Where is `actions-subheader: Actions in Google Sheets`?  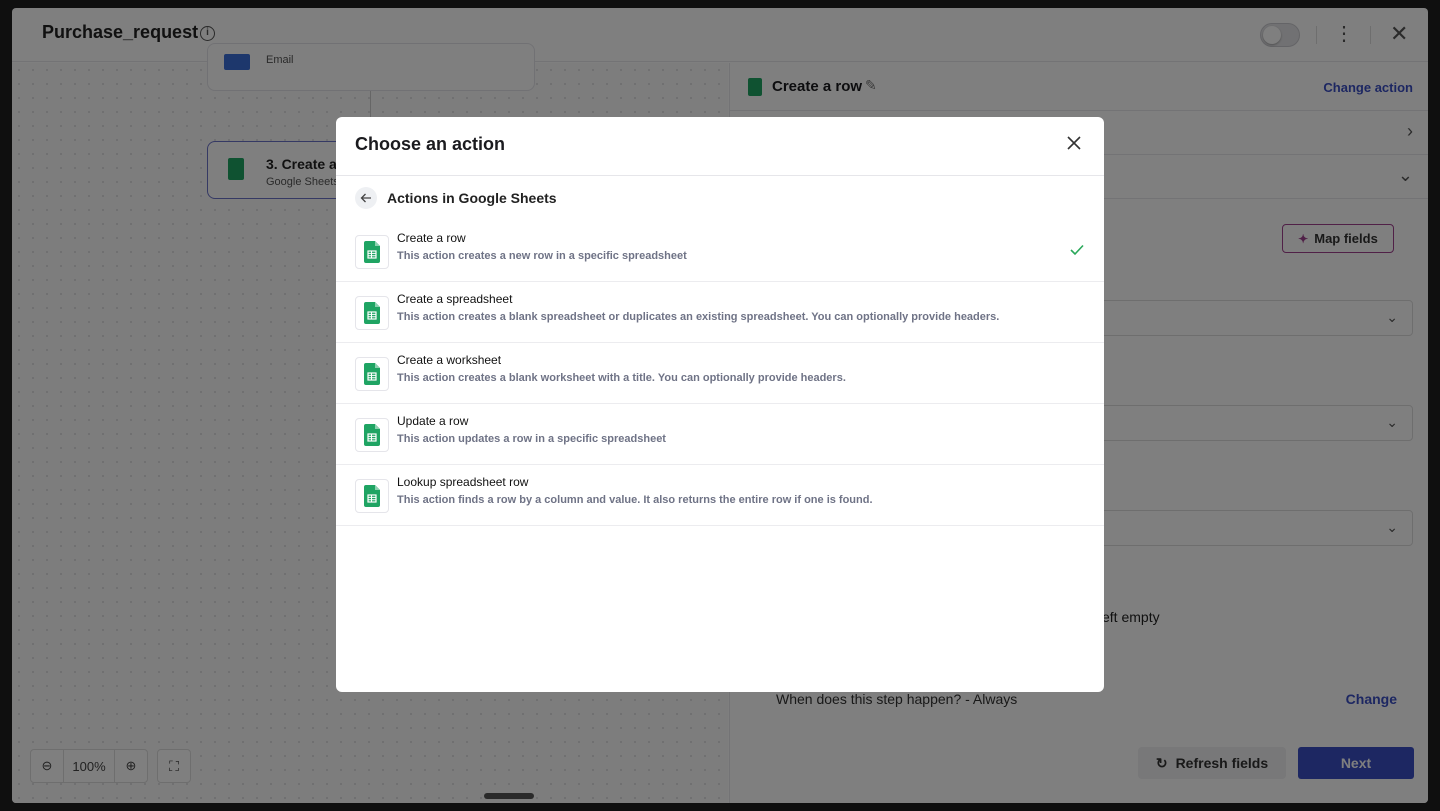
actions-subheader: Actions in Google Sheets is located at coordinates (456, 198).